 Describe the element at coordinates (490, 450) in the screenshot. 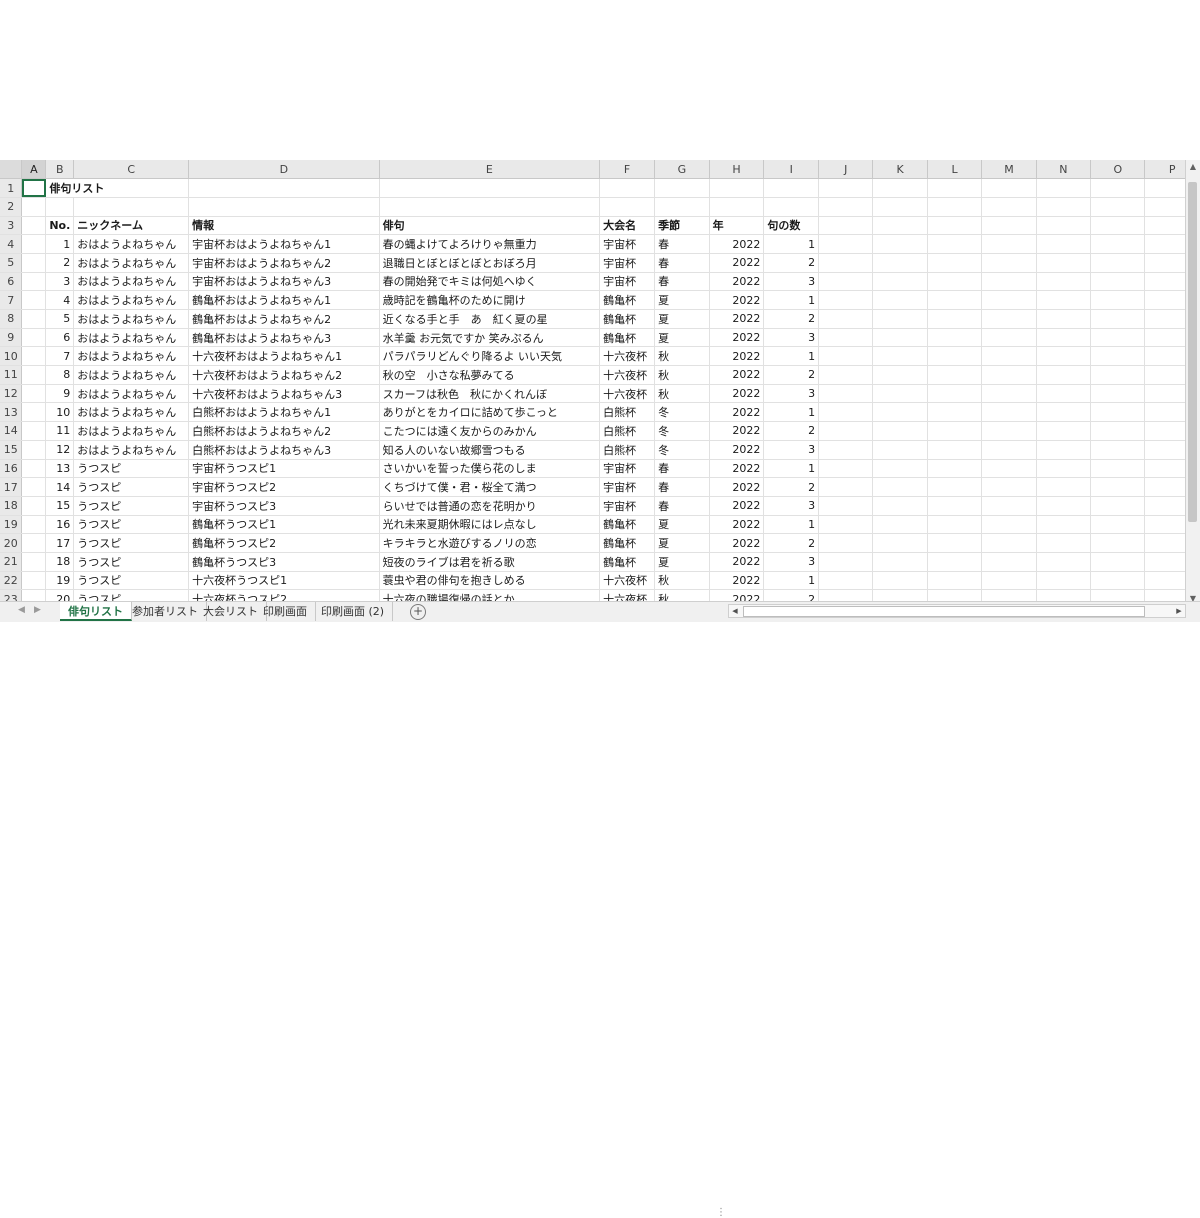

I see `haiku-cell: 知る人のいない故郷雪つもる` at that location.